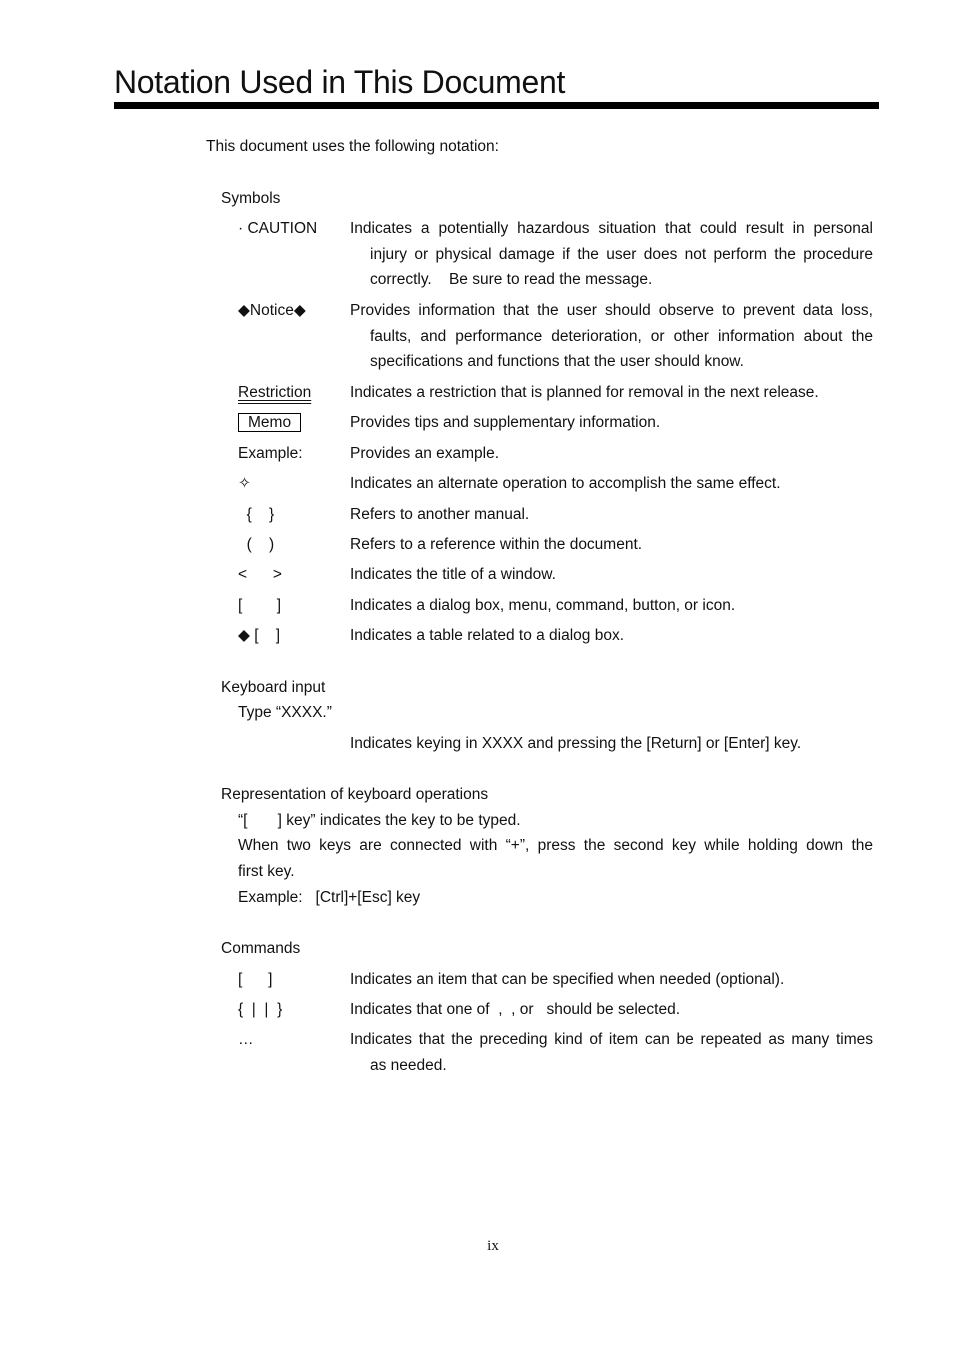 Image resolution: width=954 pixels, height=1351 pixels. What do you see at coordinates (270, 453) in the screenshot?
I see `symbol-example: Example:` at bounding box center [270, 453].